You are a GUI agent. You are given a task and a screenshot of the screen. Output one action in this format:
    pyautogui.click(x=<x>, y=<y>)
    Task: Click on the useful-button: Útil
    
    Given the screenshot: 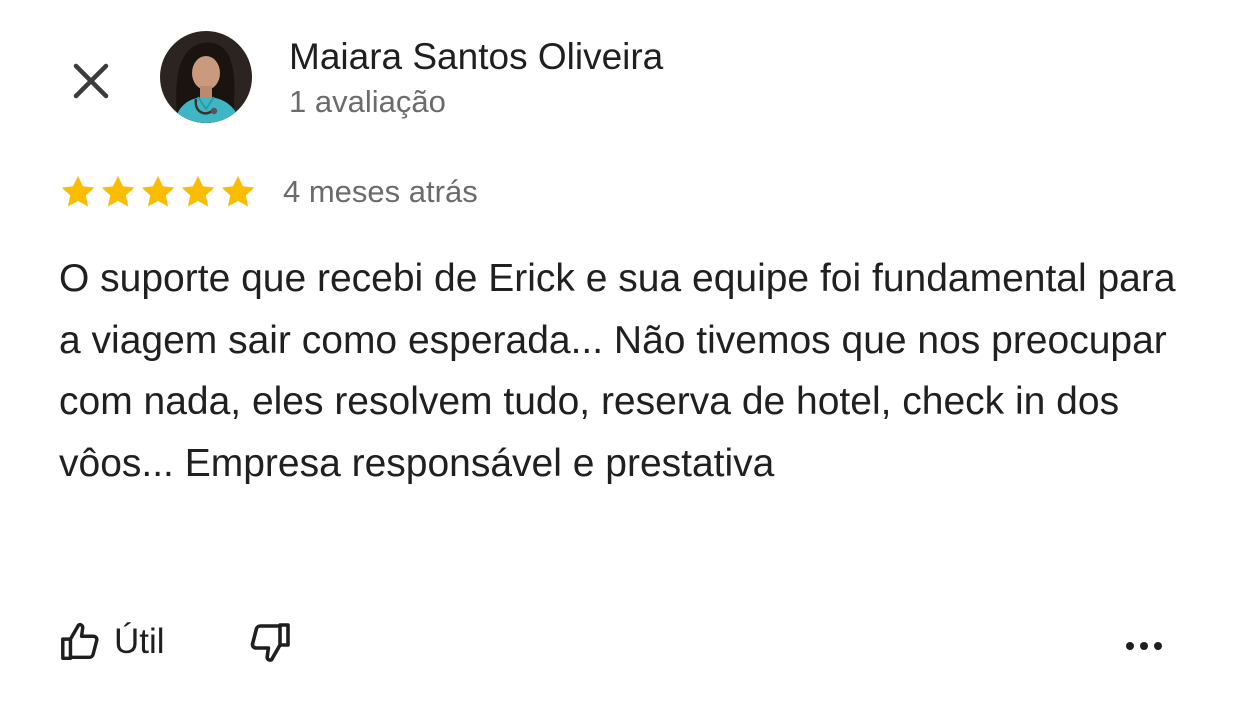 What is the action you would take?
    pyautogui.click(x=111, y=642)
    